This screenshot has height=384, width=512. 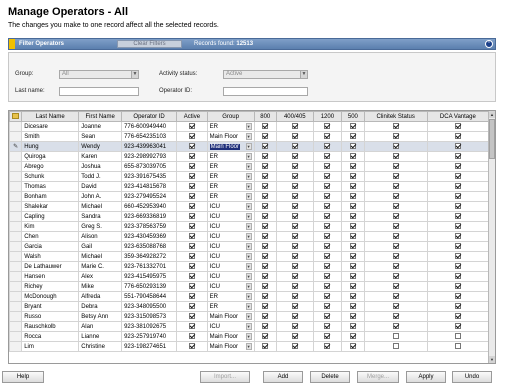 What do you see at coordinates (16, 116) in the screenshot?
I see `select-all-header` at bounding box center [16, 116].